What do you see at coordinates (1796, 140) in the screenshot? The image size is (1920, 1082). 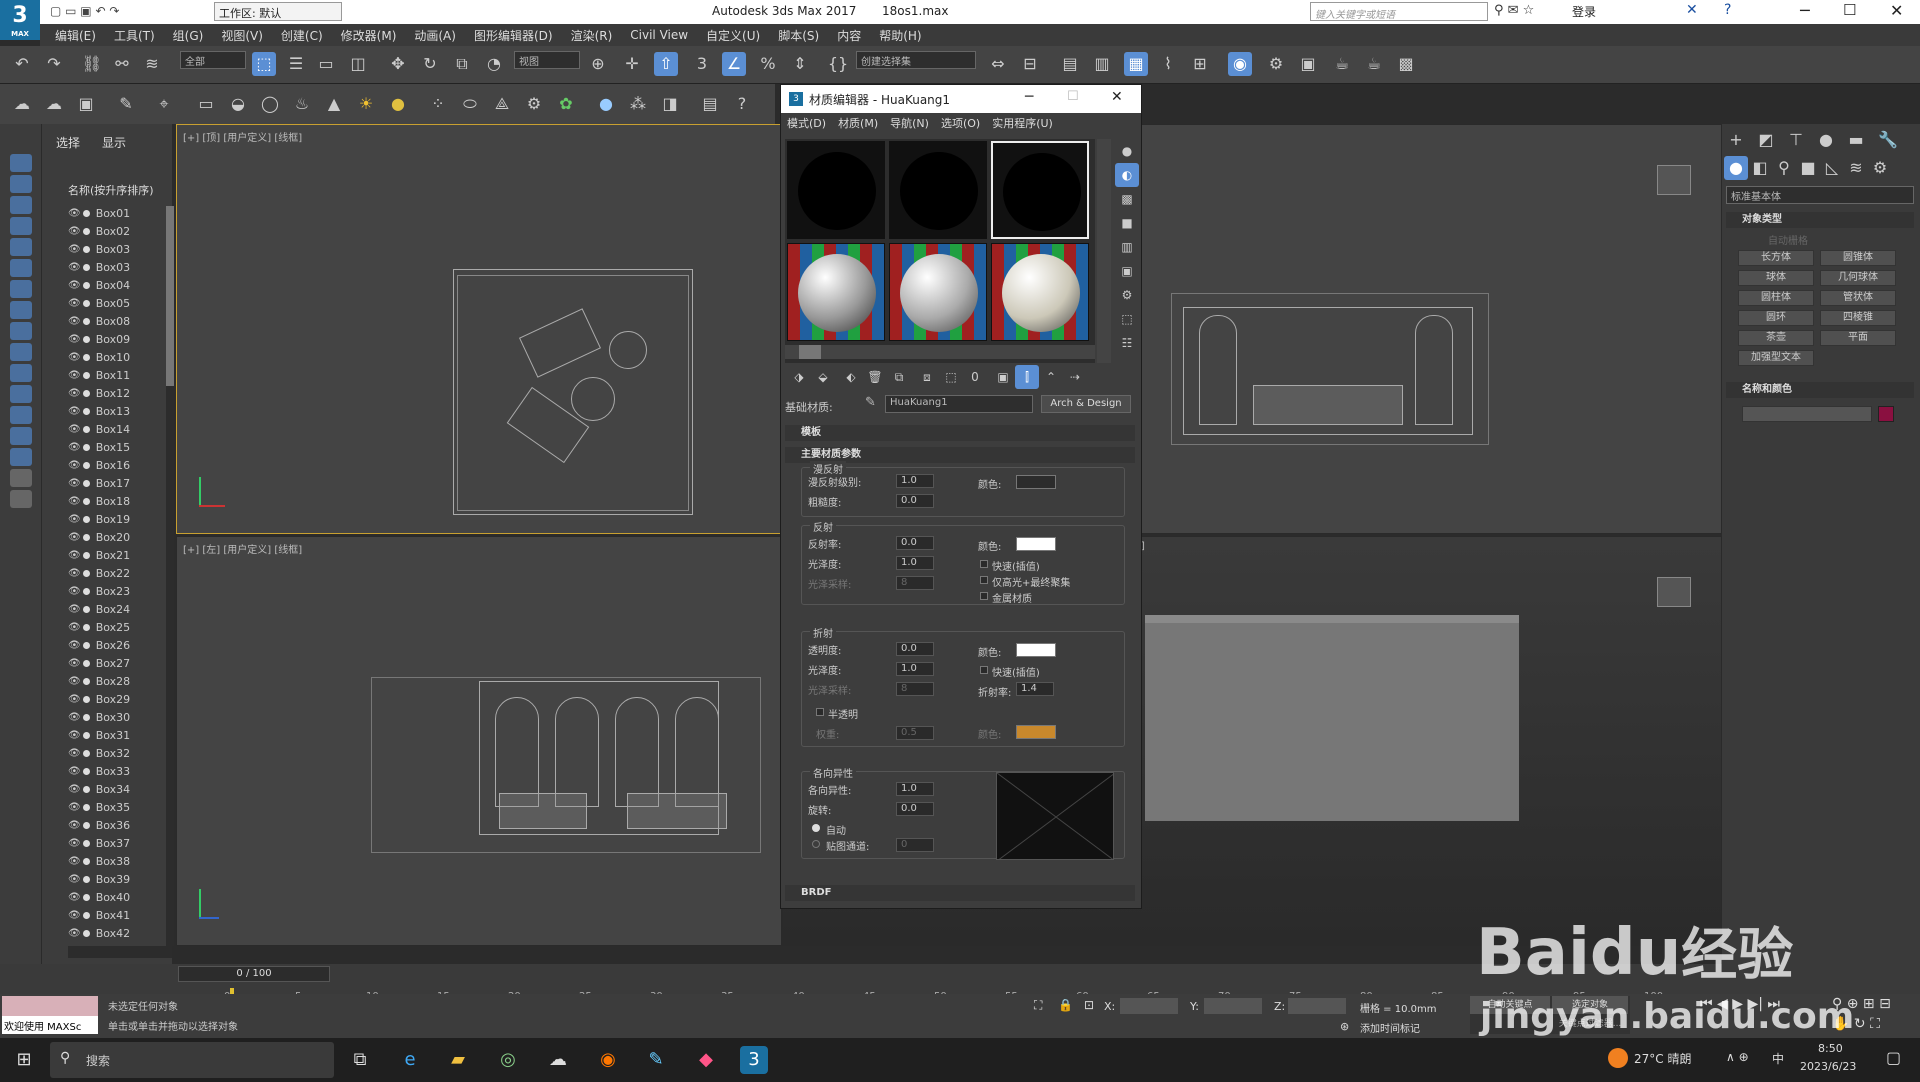 I see `hierarchy-tab-icon: ⊤` at bounding box center [1796, 140].